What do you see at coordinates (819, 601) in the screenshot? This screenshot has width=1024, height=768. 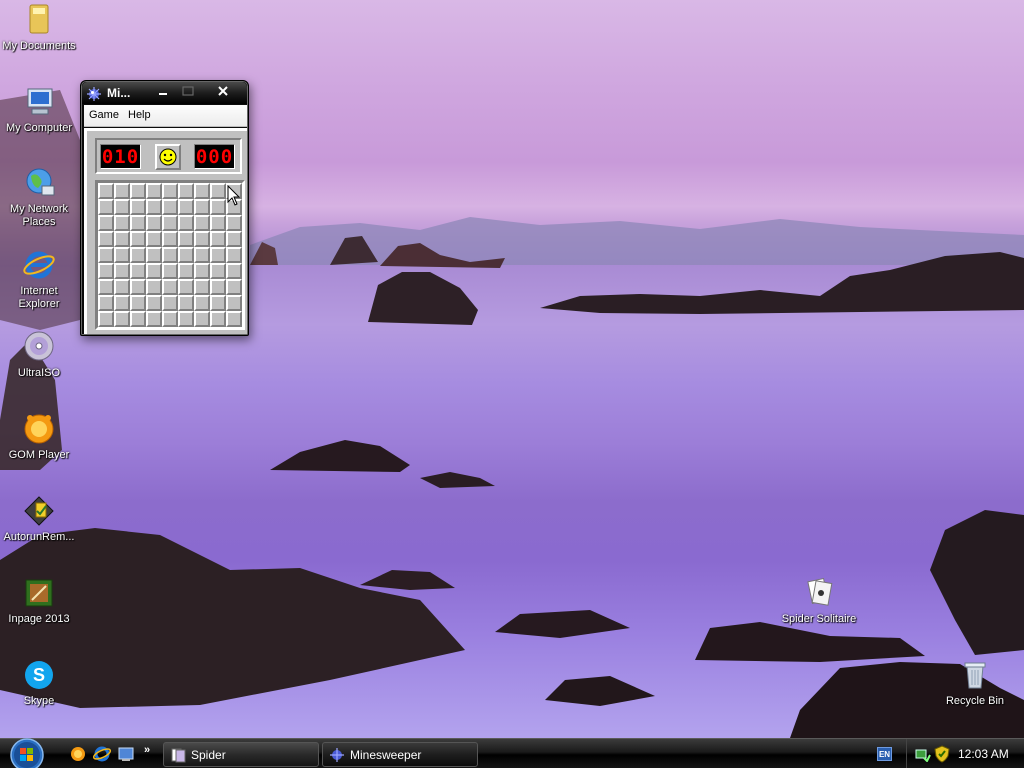 I see `desktop-icon-spider-solitaire: Spider Solitaire` at bounding box center [819, 601].